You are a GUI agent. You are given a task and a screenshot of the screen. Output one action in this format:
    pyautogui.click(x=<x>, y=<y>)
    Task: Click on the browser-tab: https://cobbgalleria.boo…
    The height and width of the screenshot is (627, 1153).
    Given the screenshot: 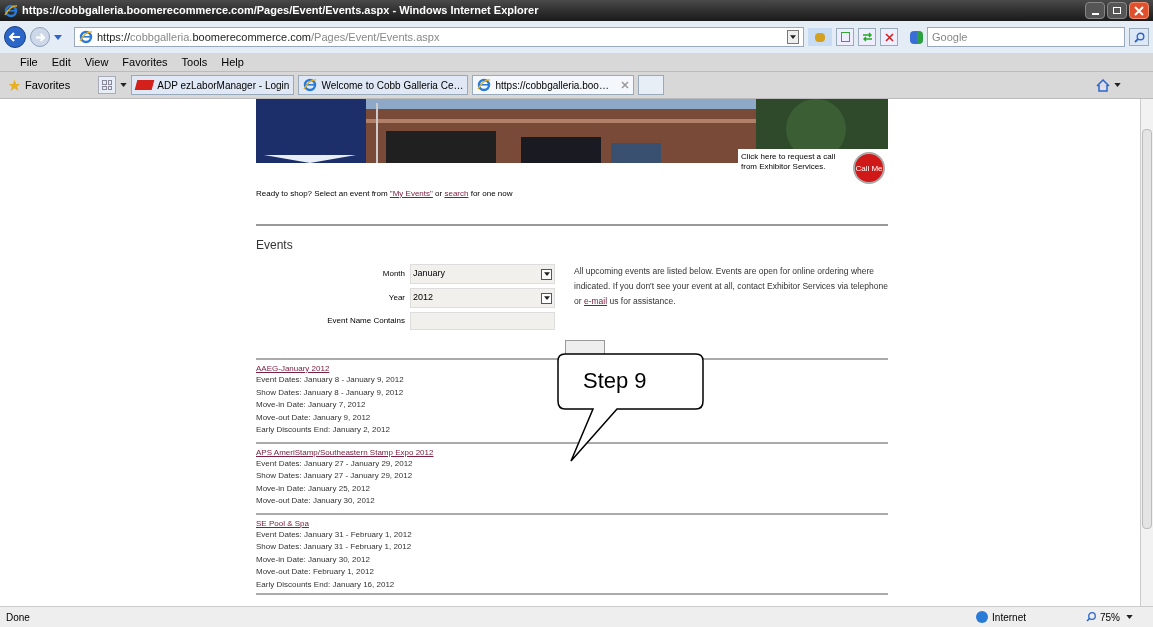 What is the action you would take?
    pyautogui.click(x=553, y=85)
    